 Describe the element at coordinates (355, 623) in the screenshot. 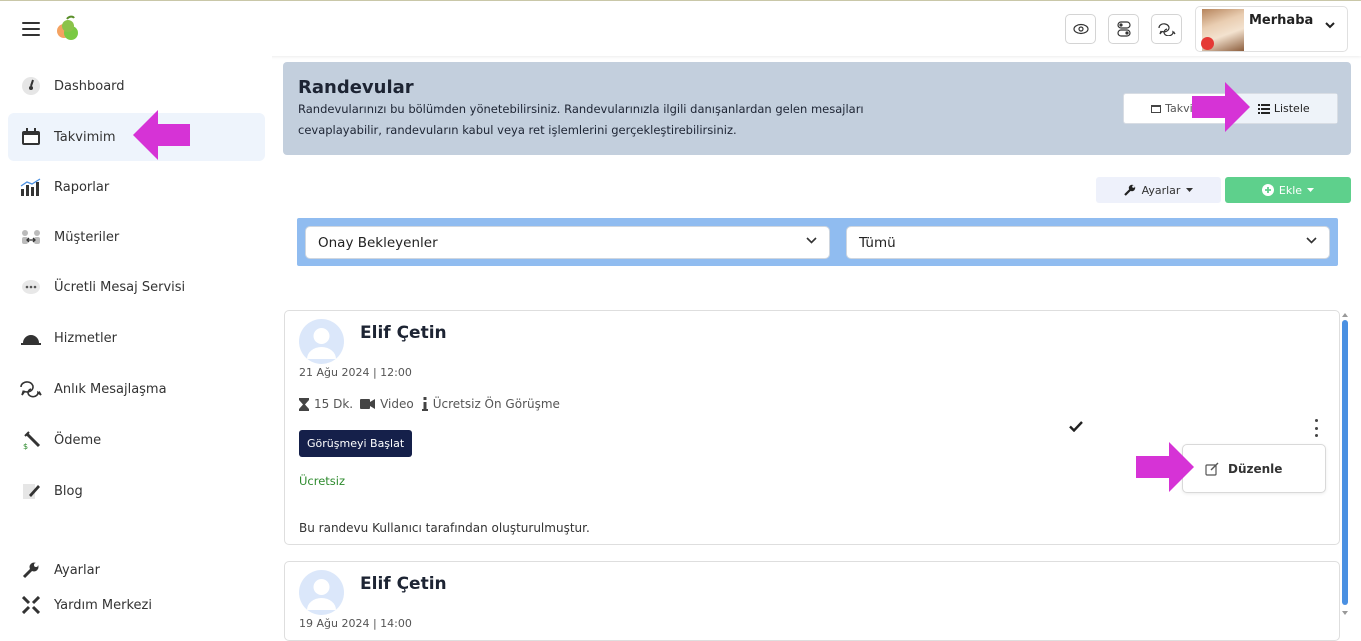

I see `appointment-date: 19 Ağu 2024 | 14:00` at that location.